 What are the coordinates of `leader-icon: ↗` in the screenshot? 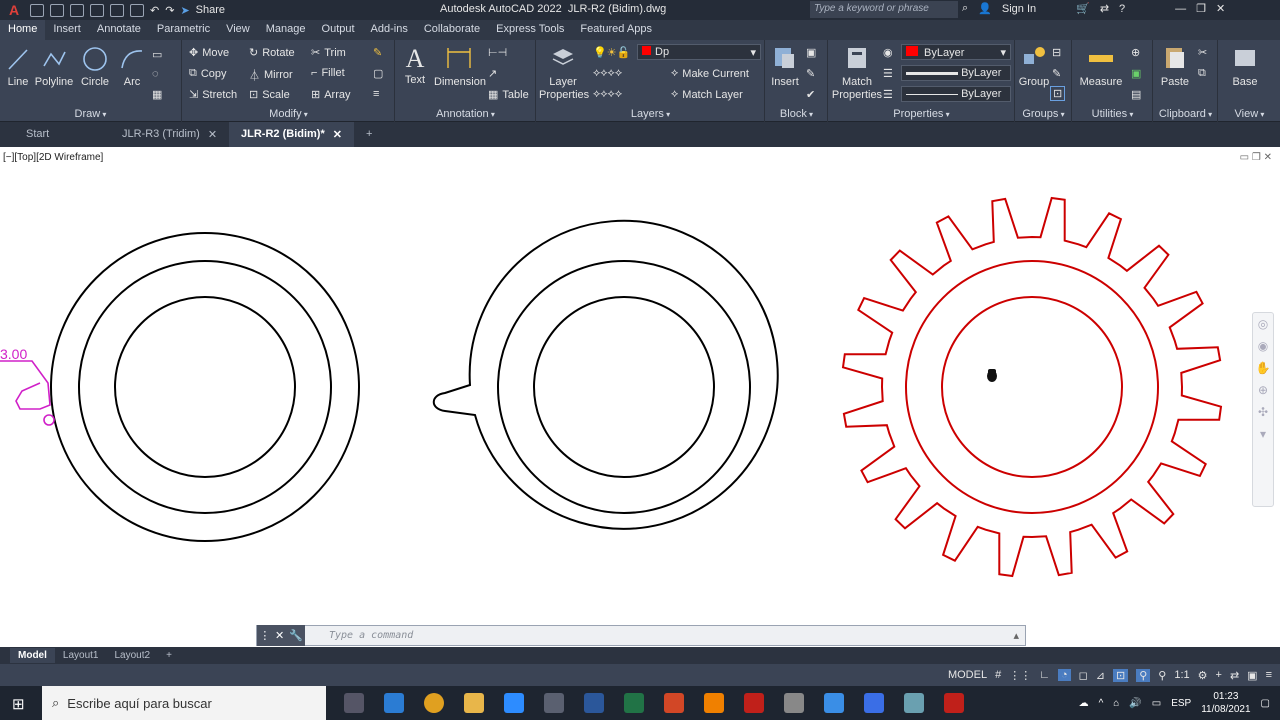 It's located at (492, 73).